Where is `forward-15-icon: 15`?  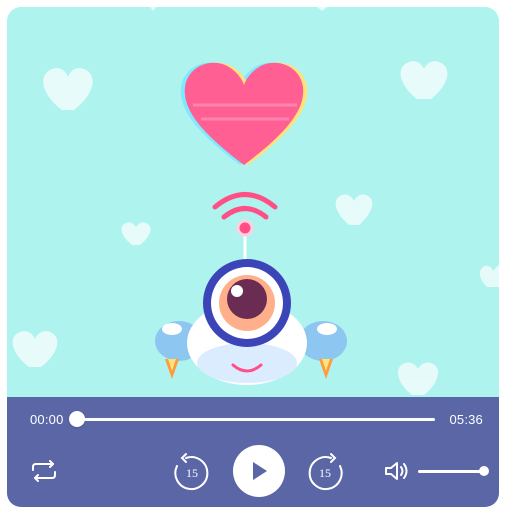
forward-15-icon: 15 is located at coordinates (325, 472).